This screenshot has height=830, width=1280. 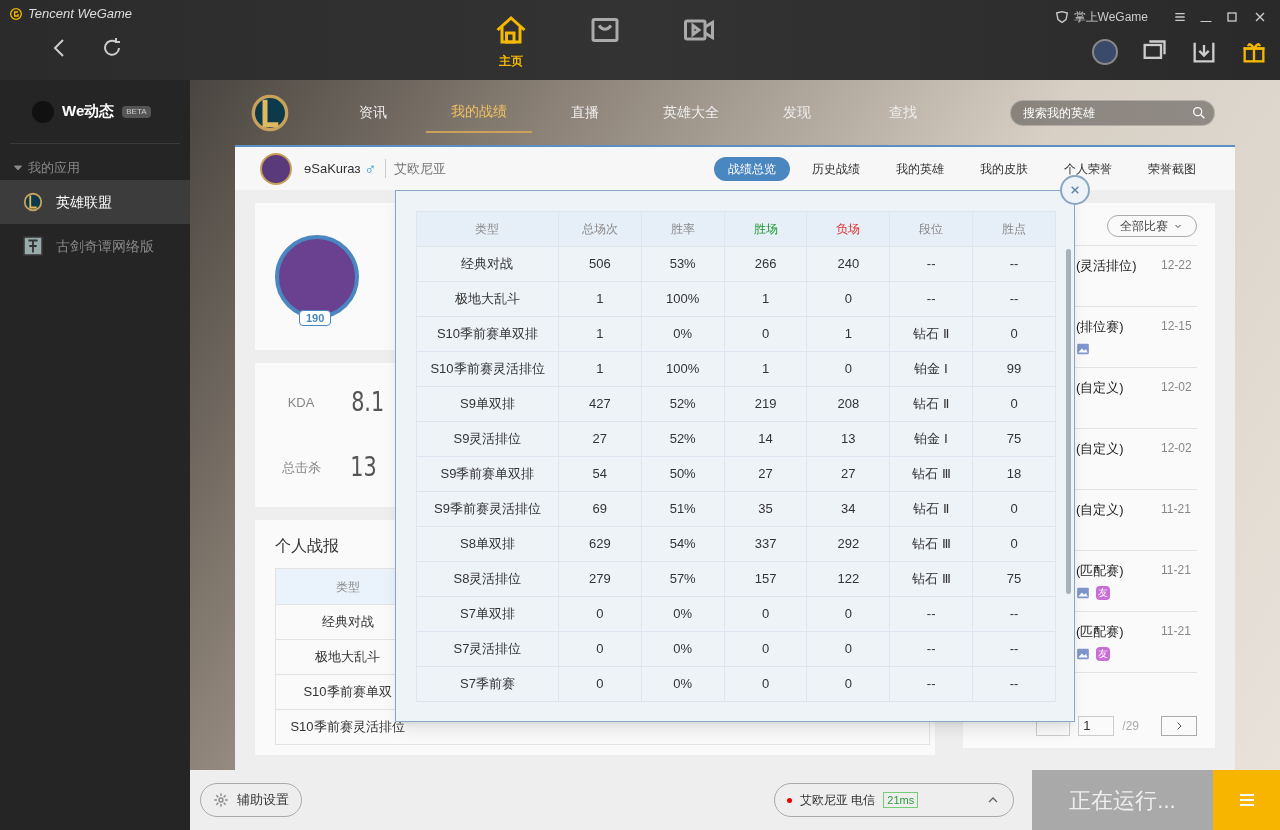 I want to click on sword-glyph-icon, so click(x=33, y=246).